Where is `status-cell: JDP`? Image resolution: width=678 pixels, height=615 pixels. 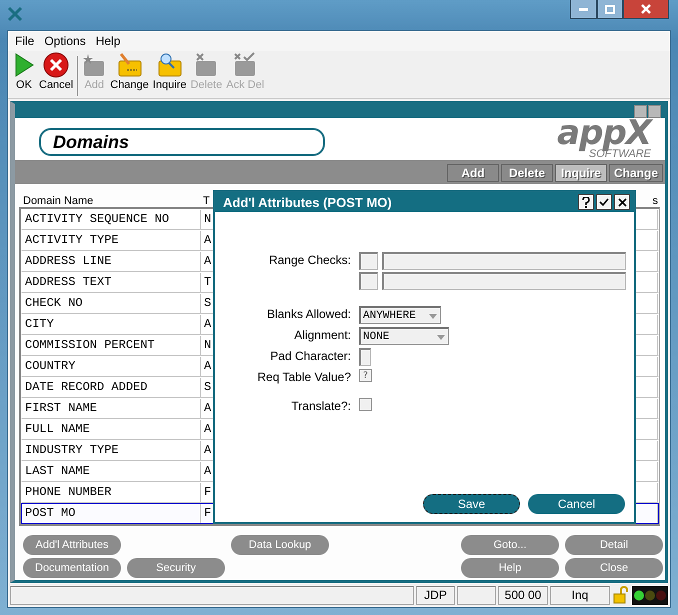 status-cell: JDP is located at coordinates (435, 595).